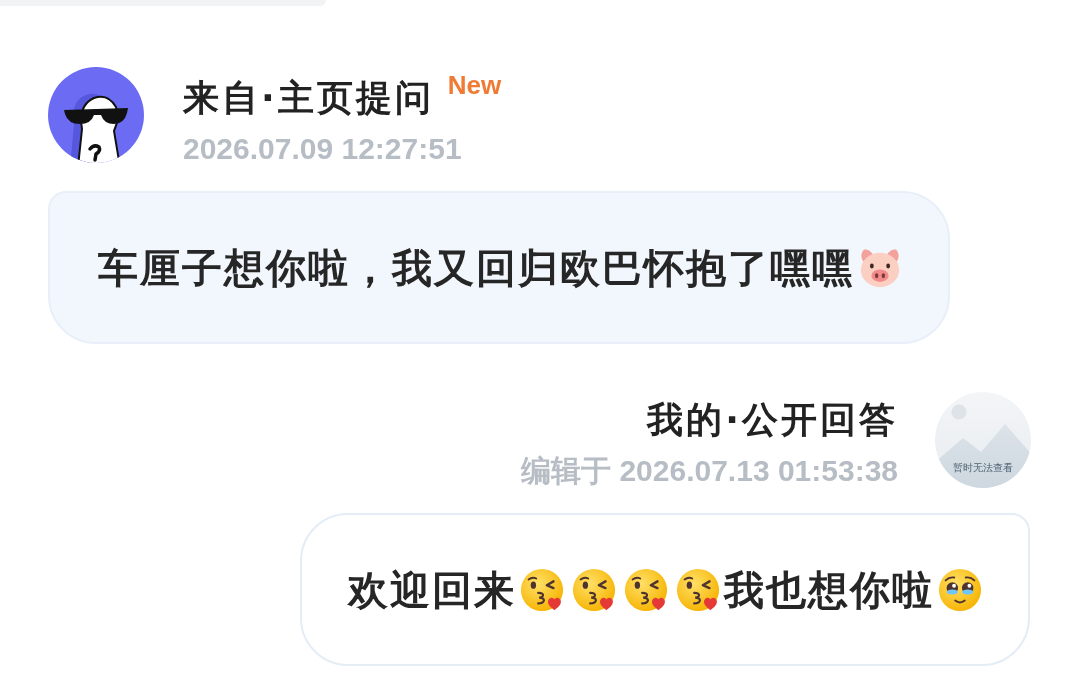  What do you see at coordinates (983, 468) in the screenshot?
I see `placeholder-text: 暂时无法查看` at bounding box center [983, 468].